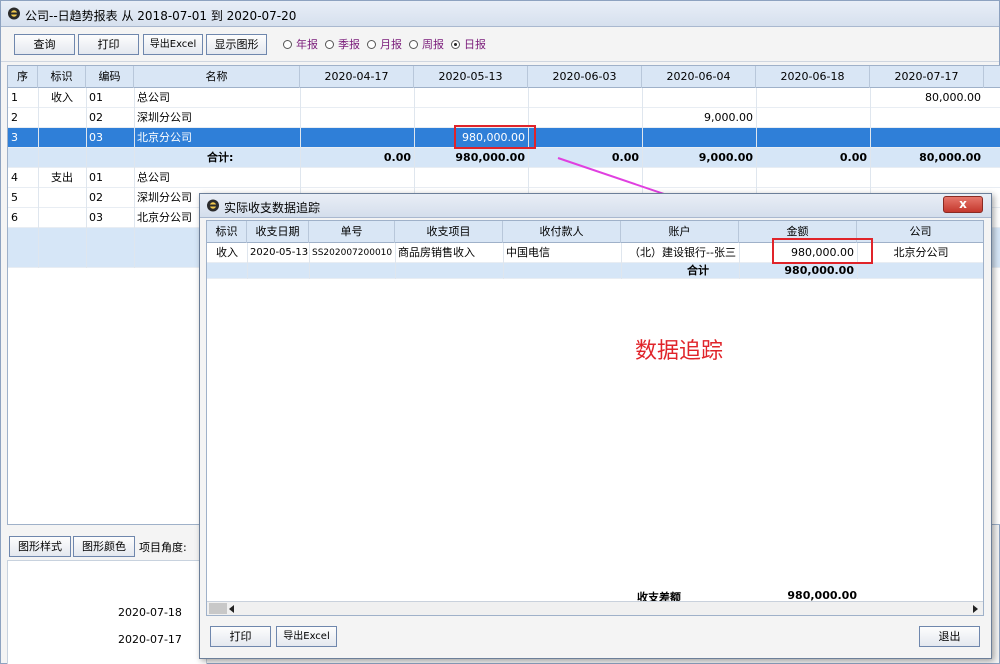 This screenshot has width=1000, height=664. Describe the element at coordinates (500, 45) in the screenshot. I see `main-toolbar: 查询 打印 导出Excel 显示图形` at that location.